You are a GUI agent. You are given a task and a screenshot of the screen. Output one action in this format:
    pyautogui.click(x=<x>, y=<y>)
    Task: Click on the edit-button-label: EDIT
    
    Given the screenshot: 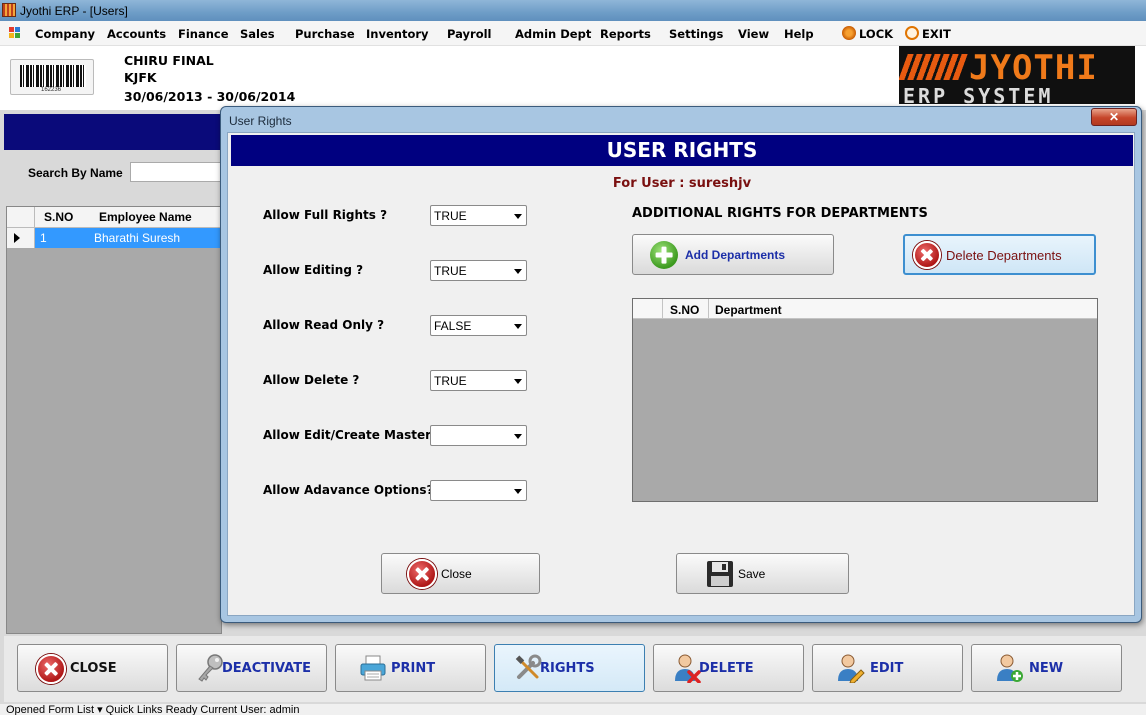 What is the action you would take?
    pyautogui.click(x=887, y=668)
    